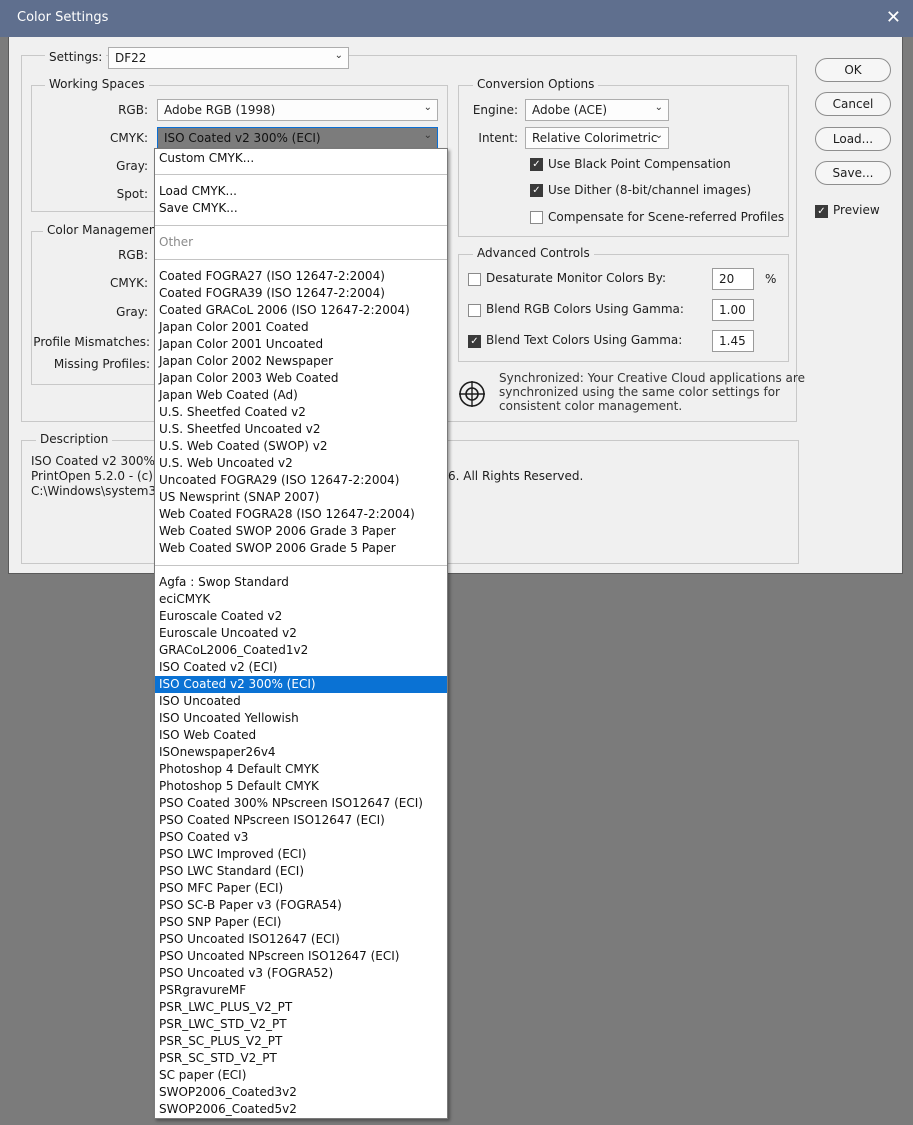  Describe the element at coordinates (301, 446) in the screenshot. I see `menu-item-standard: U.S. Web Coated (SWOP) v2` at that location.